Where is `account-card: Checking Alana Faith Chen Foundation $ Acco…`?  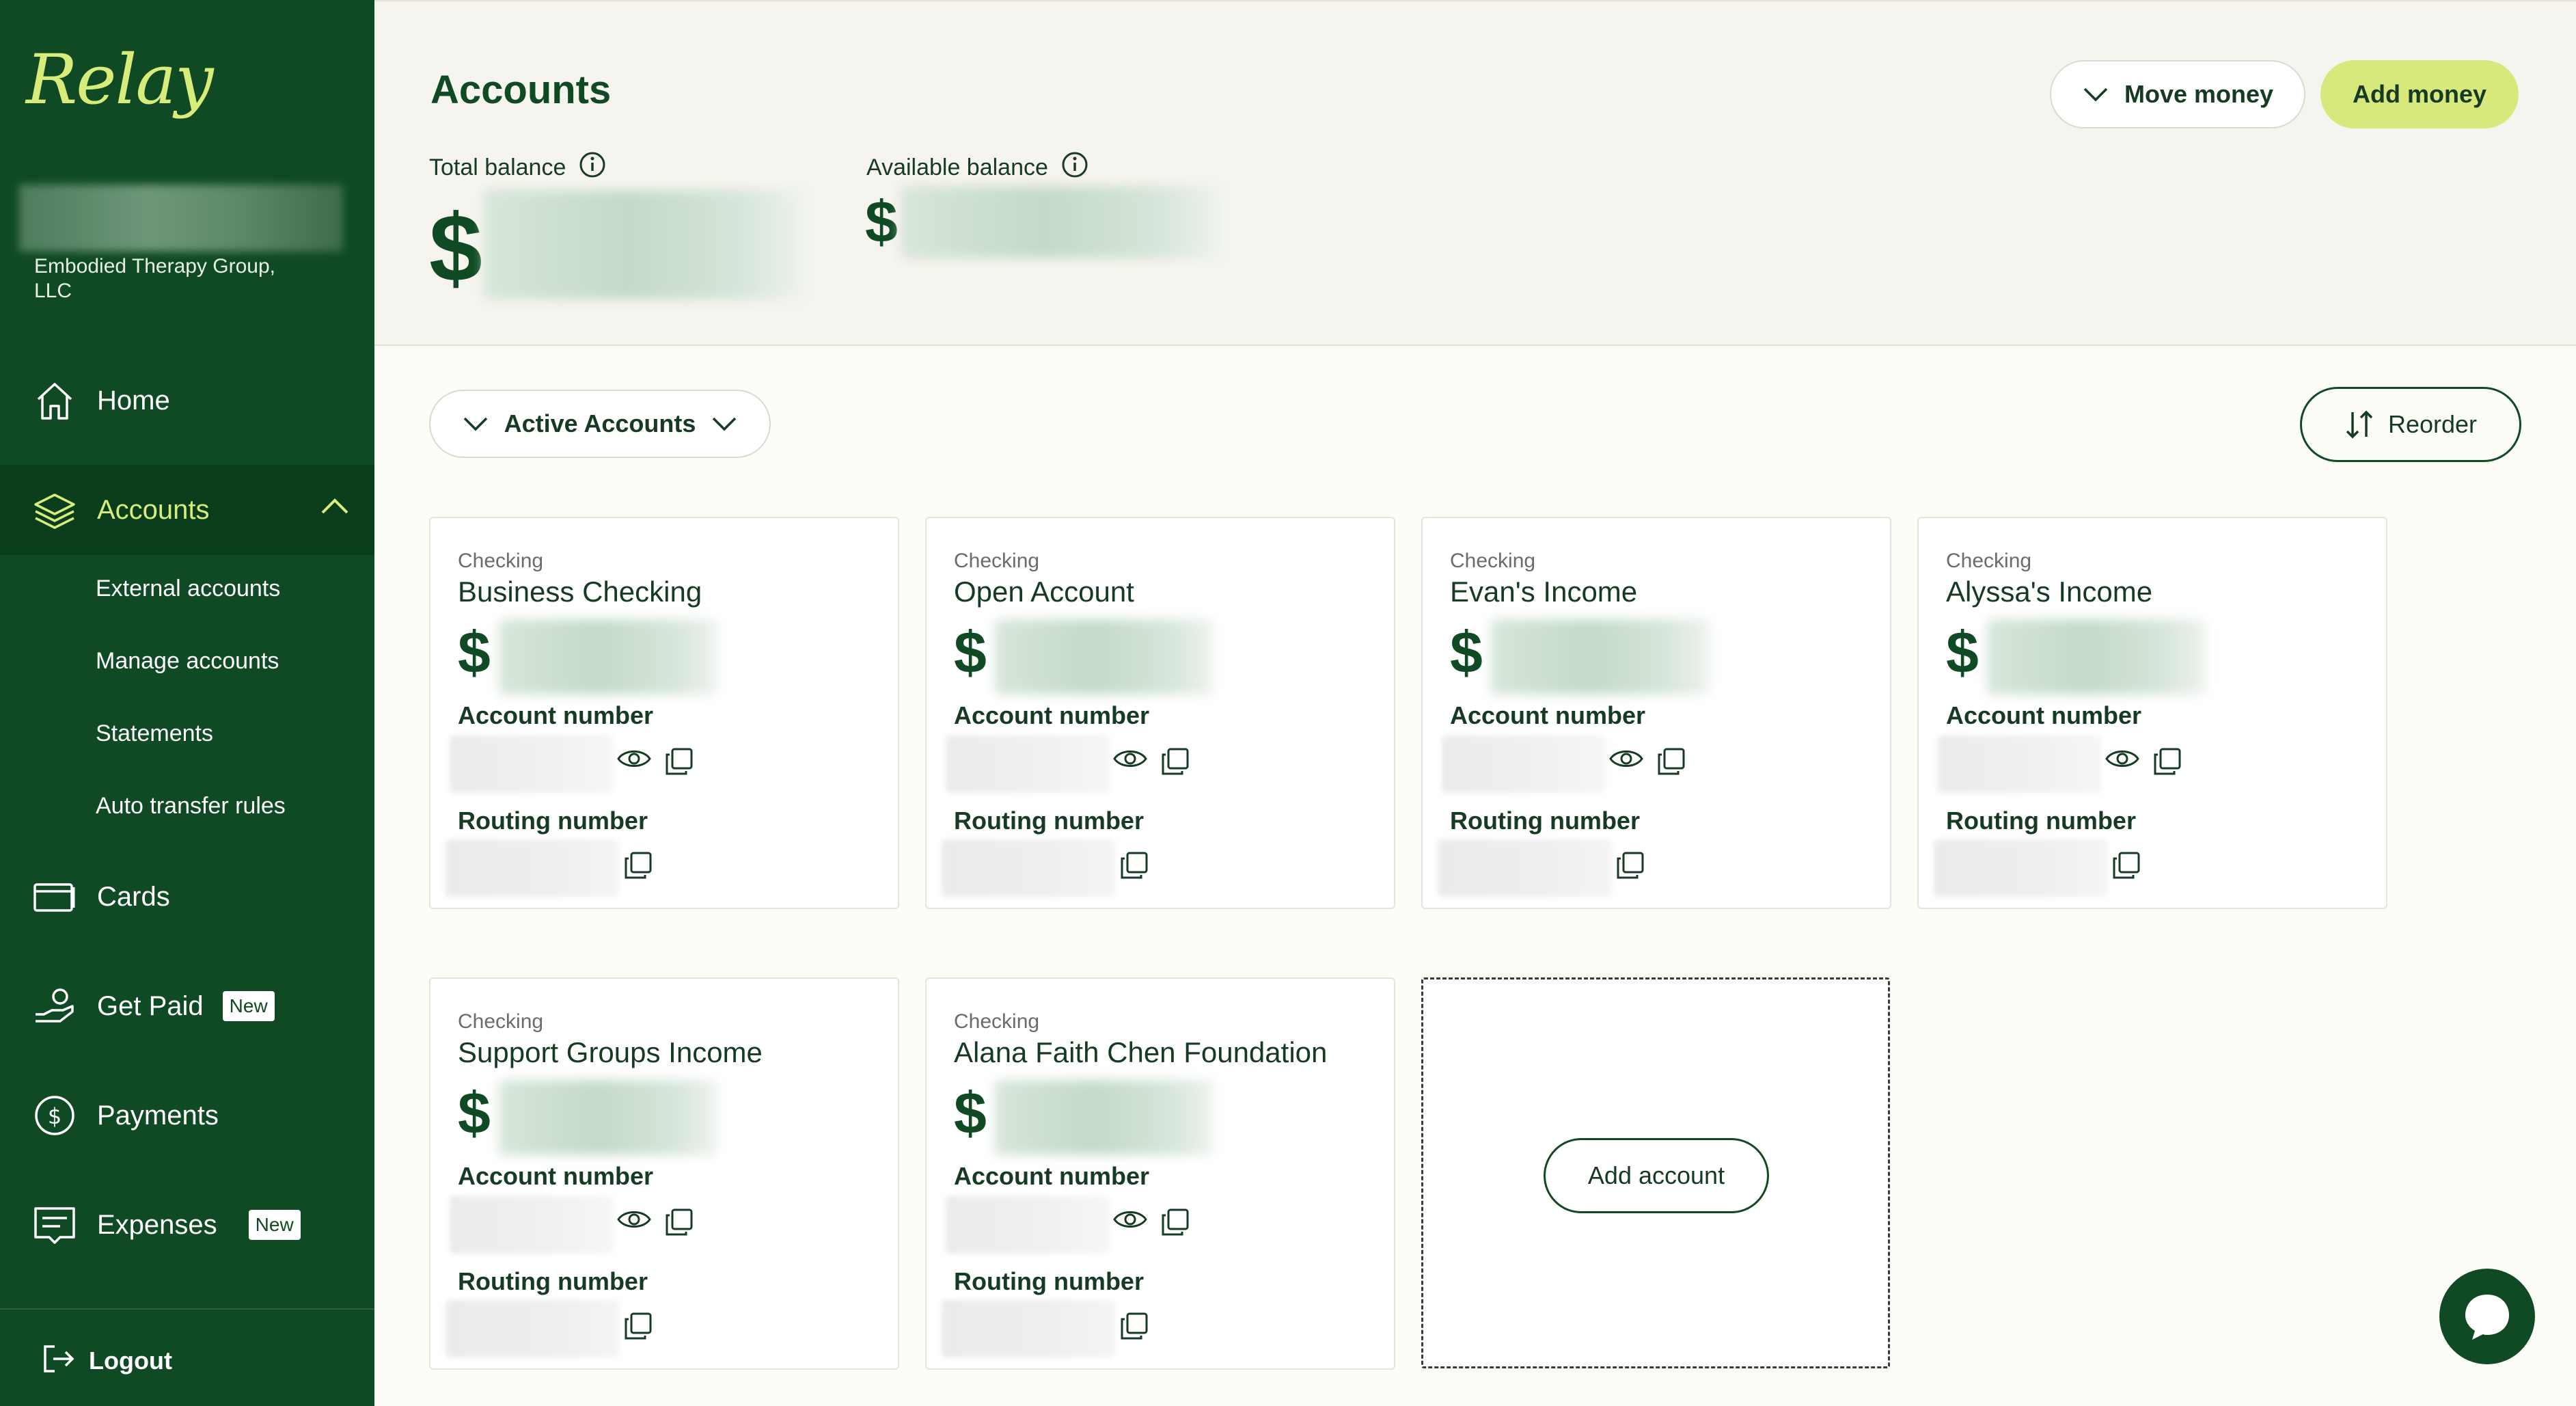
account-card: Checking Alana Faith Chen Foundation $ Acco… is located at coordinates (1160, 1173).